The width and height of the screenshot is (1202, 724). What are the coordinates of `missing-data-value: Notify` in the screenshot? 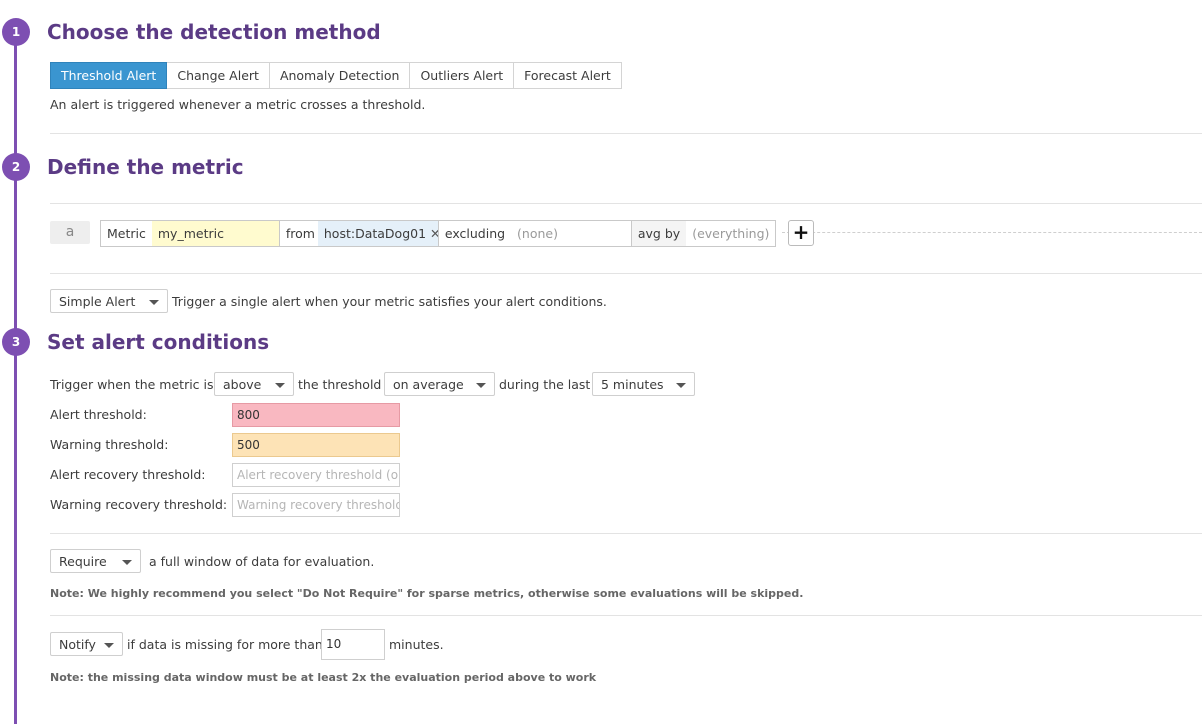 It's located at (77, 644).